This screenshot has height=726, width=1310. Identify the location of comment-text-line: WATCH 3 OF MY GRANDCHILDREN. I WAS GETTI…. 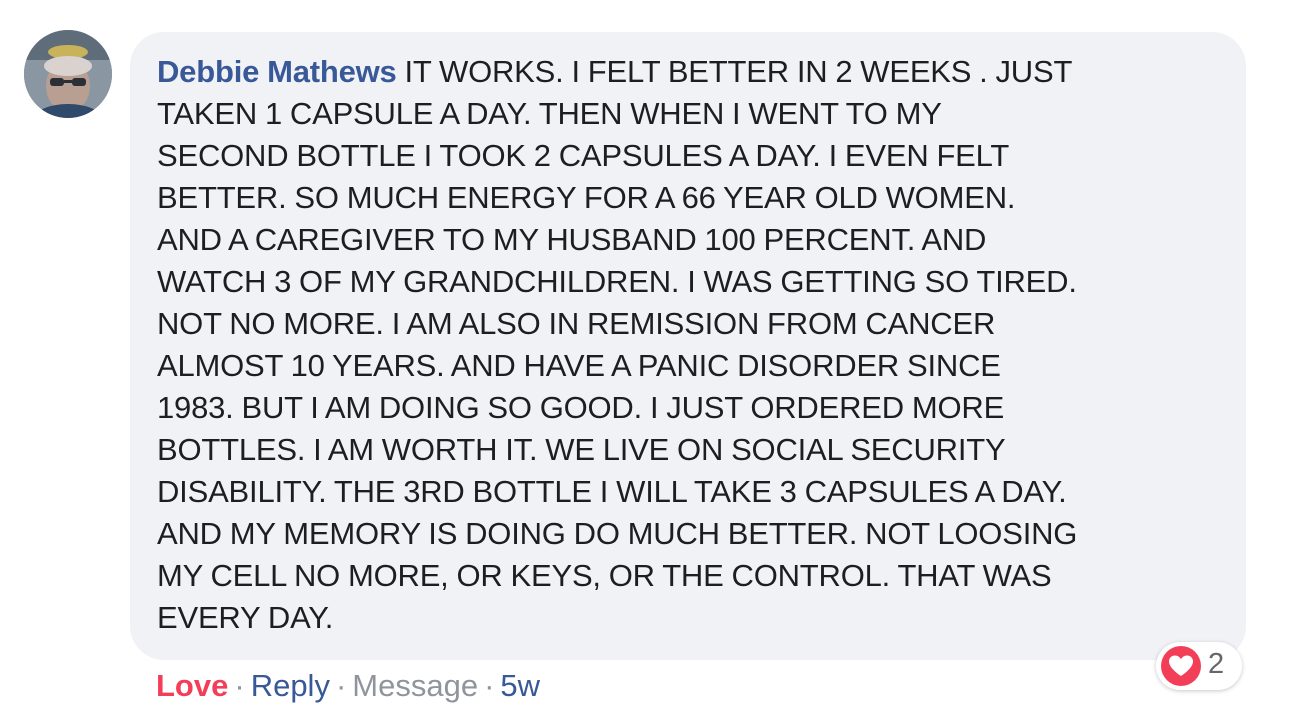
(617, 281).